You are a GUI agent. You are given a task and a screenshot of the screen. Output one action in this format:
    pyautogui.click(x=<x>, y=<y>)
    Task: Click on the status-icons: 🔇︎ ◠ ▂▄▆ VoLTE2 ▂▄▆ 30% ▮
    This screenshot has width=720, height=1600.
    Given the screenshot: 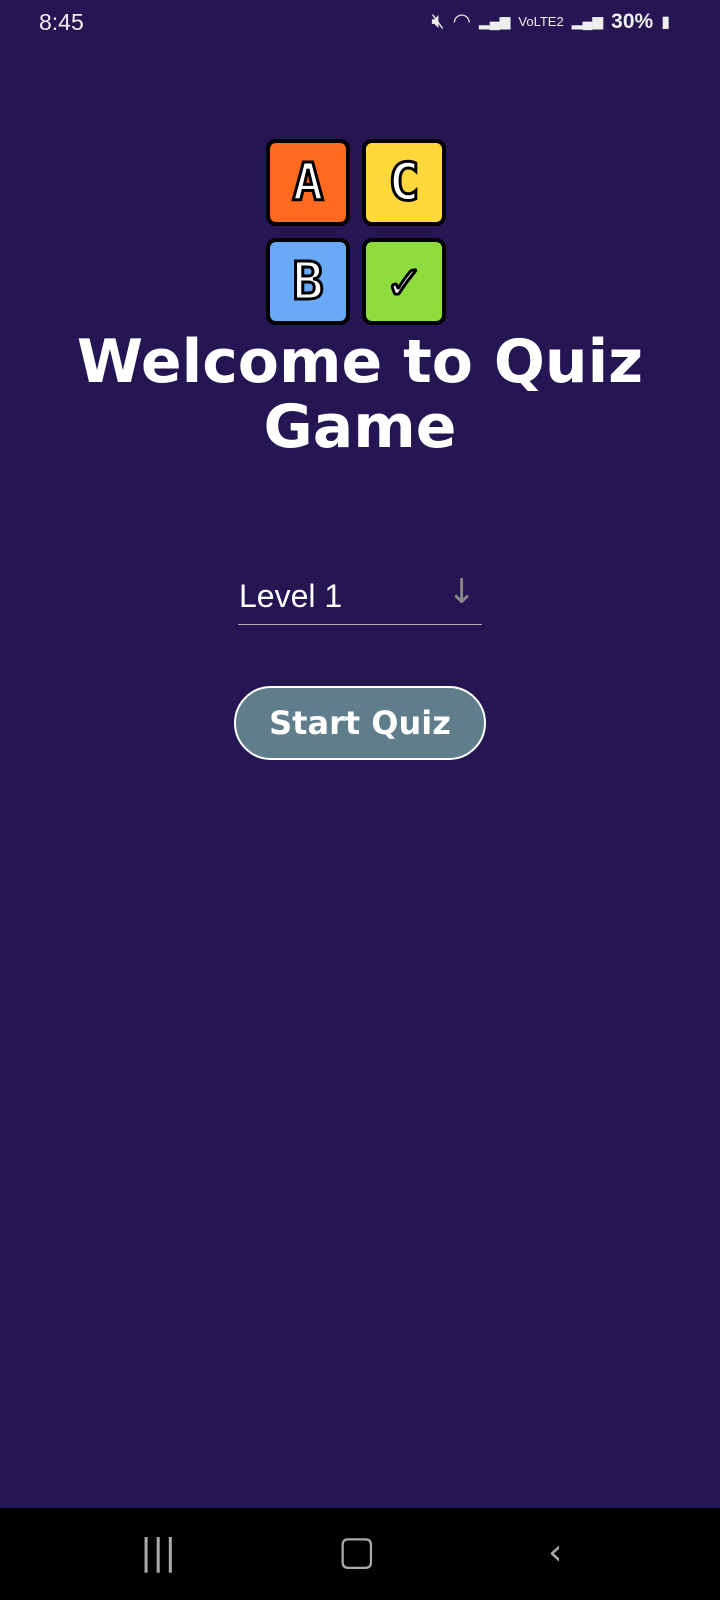 What is the action you would take?
    pyautogui.click(x=550, y=21)
    